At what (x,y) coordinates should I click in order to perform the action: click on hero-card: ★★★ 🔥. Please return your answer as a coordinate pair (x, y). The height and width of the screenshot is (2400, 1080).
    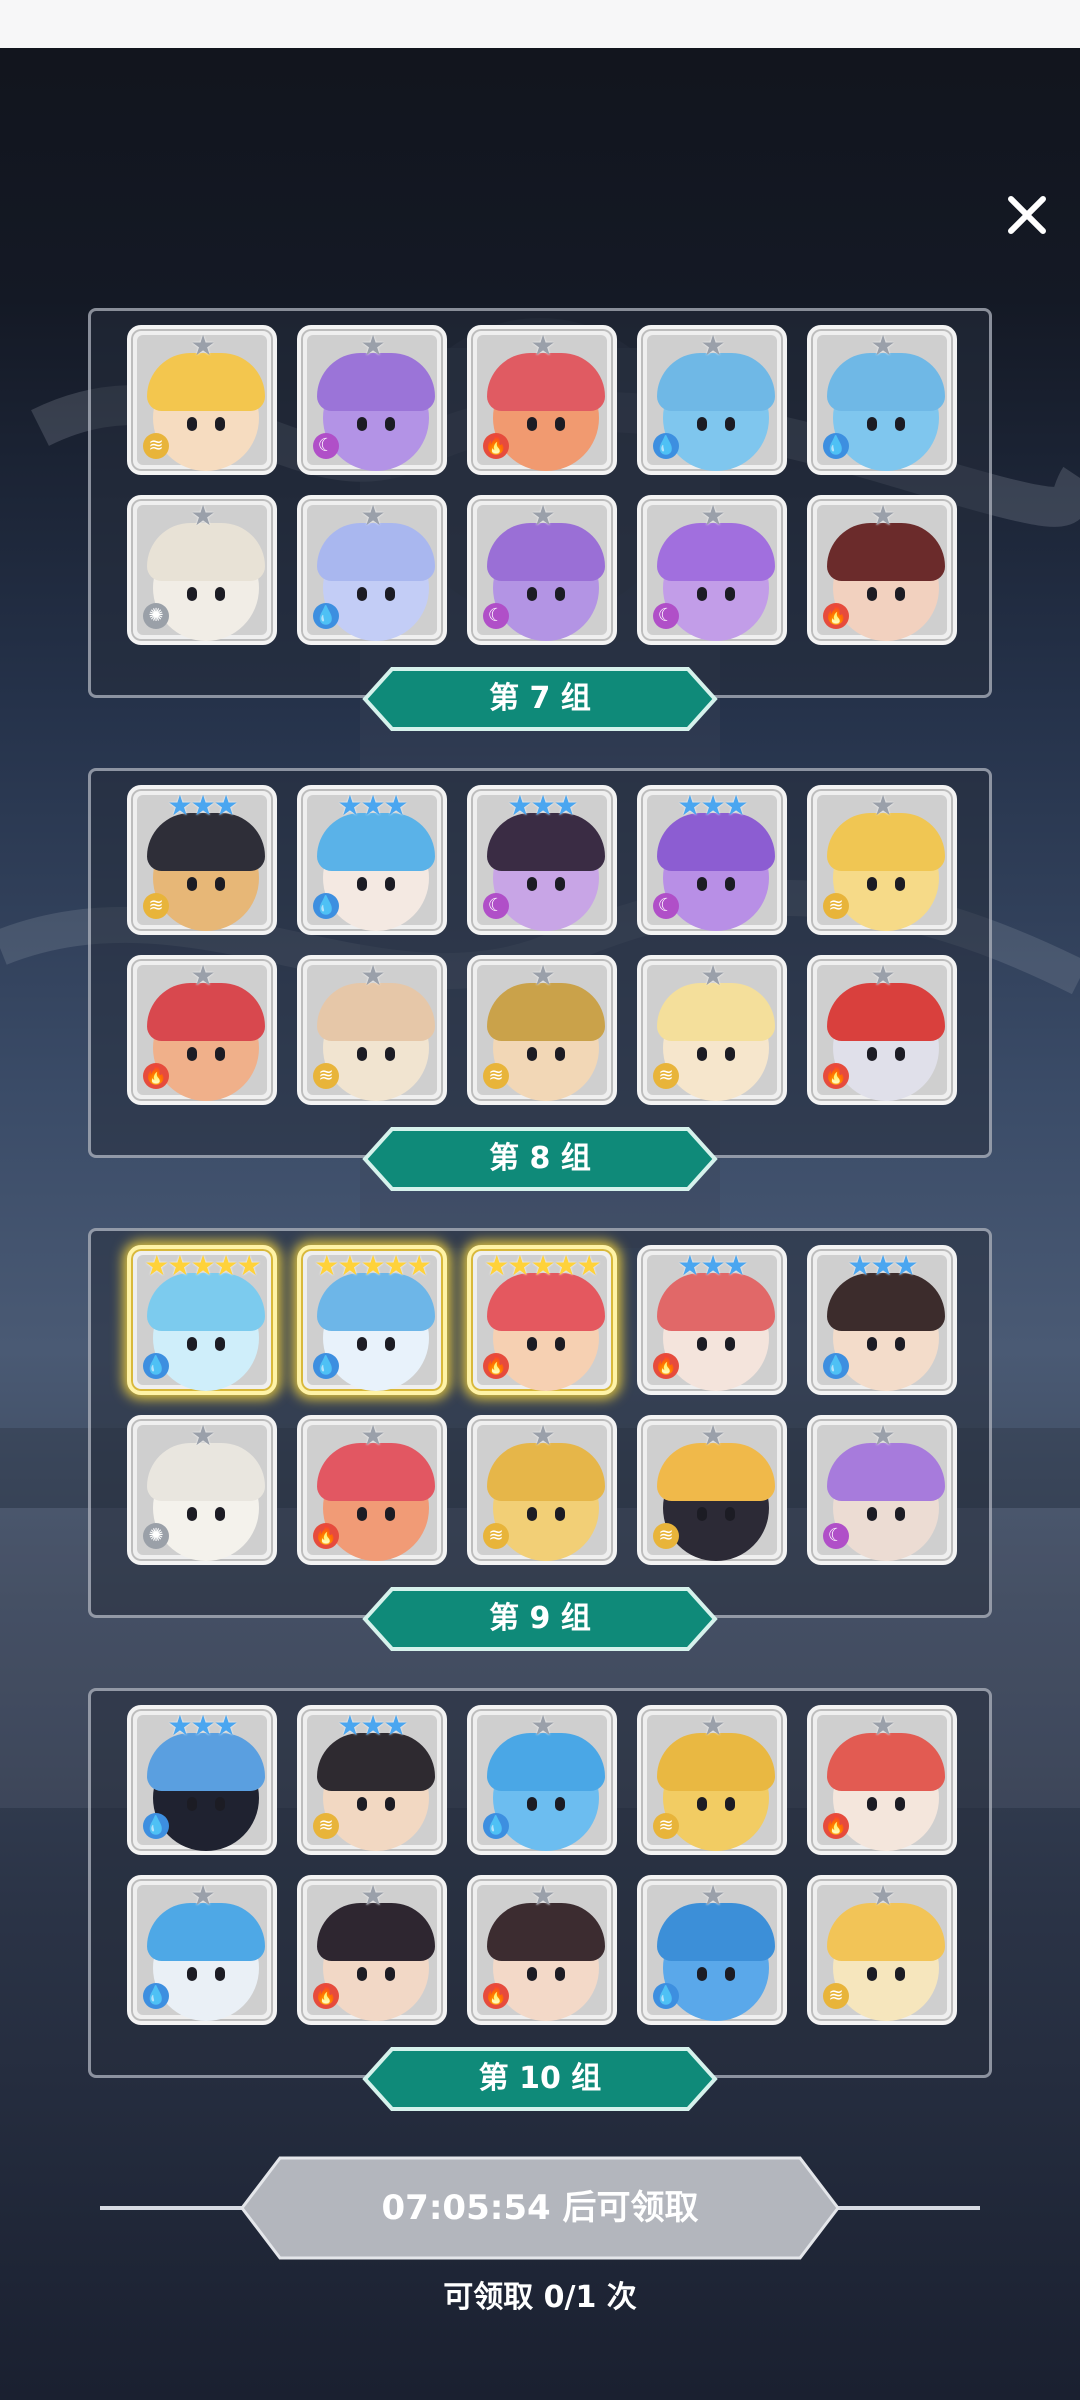
    Looking at the image, I should click on (712, 1320).